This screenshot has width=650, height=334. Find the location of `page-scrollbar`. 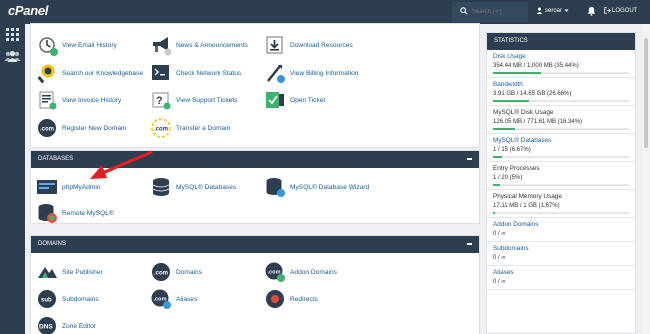

page-scrollbar is located at coordinates (646, 179).